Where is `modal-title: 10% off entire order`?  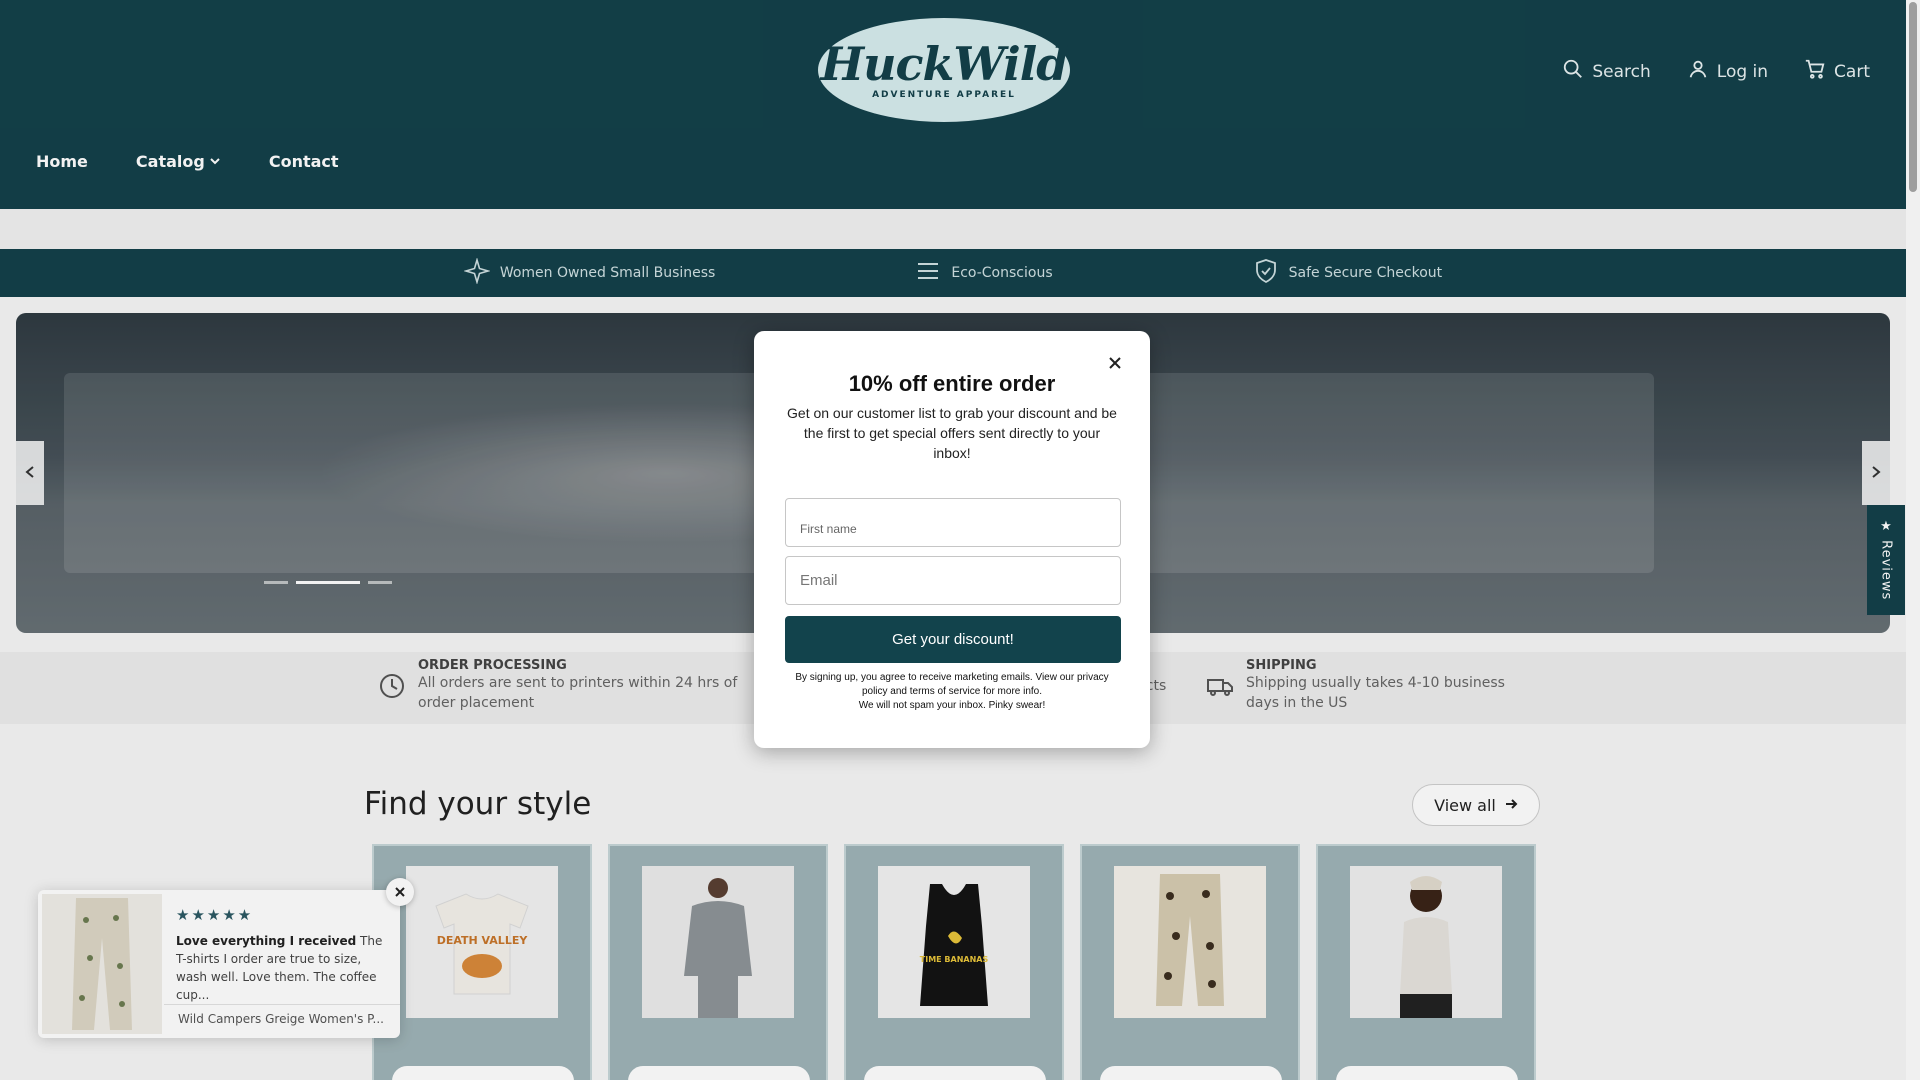
modal-title: 10% off entire order is located at coordinates (952, 383).